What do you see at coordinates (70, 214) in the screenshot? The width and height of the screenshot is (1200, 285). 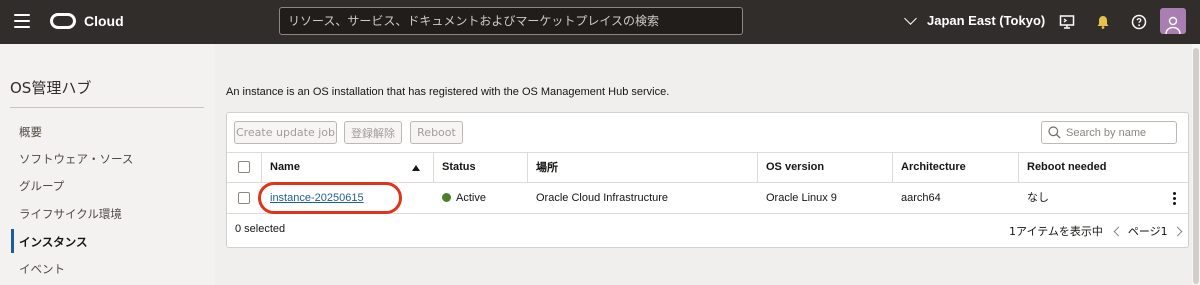 I see `nav-item-lifecycle-environments: ライフサイクル環境` at bounding box center [70, 214].